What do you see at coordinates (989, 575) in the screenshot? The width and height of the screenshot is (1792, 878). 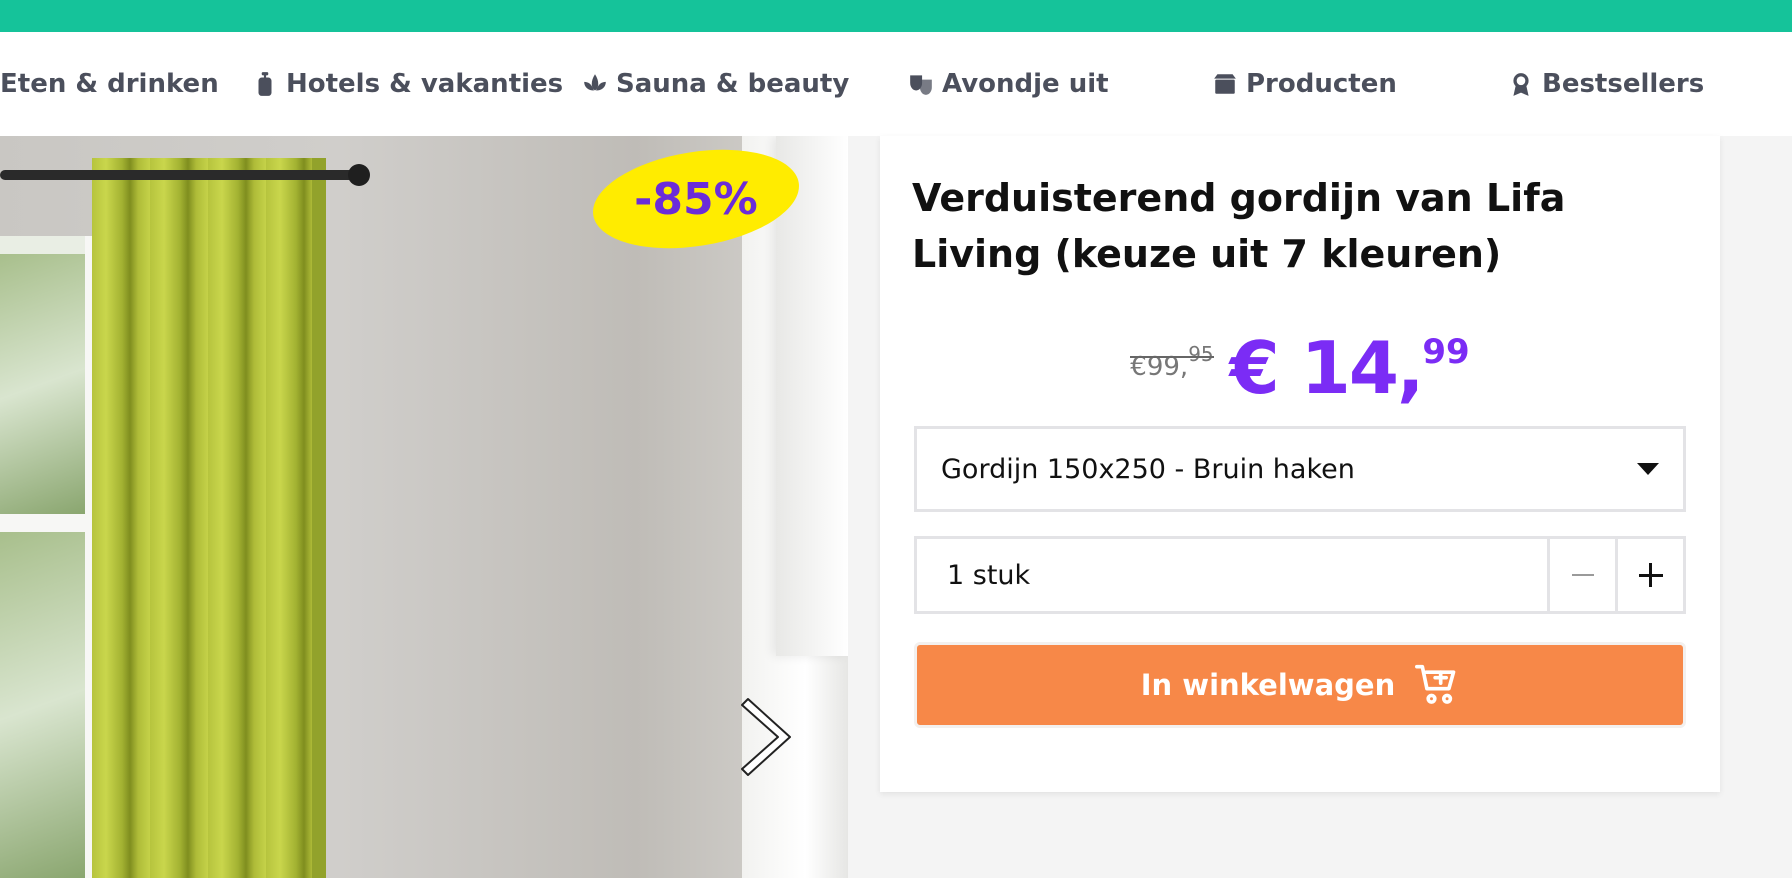 I see `quantity-value: 1 stuk` at bounding box center [989, 575].